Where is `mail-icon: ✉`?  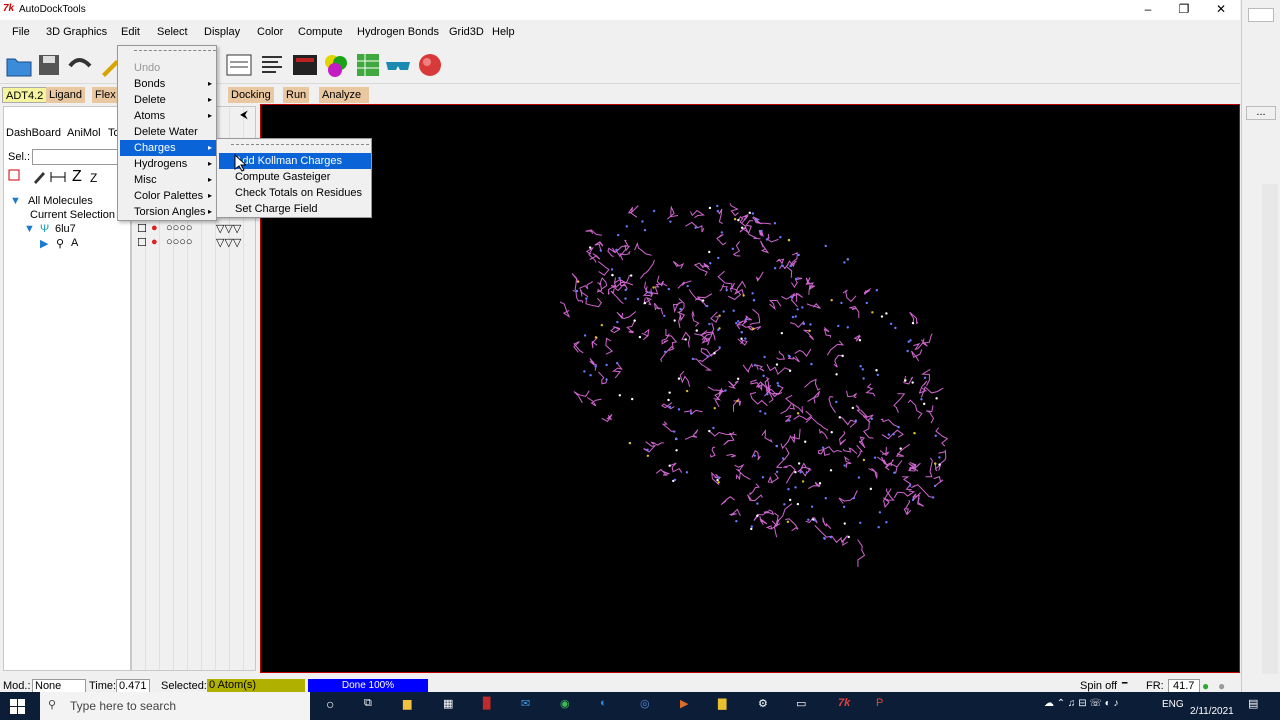
mail-icon: ✉ is located at coordinates (525, 703).